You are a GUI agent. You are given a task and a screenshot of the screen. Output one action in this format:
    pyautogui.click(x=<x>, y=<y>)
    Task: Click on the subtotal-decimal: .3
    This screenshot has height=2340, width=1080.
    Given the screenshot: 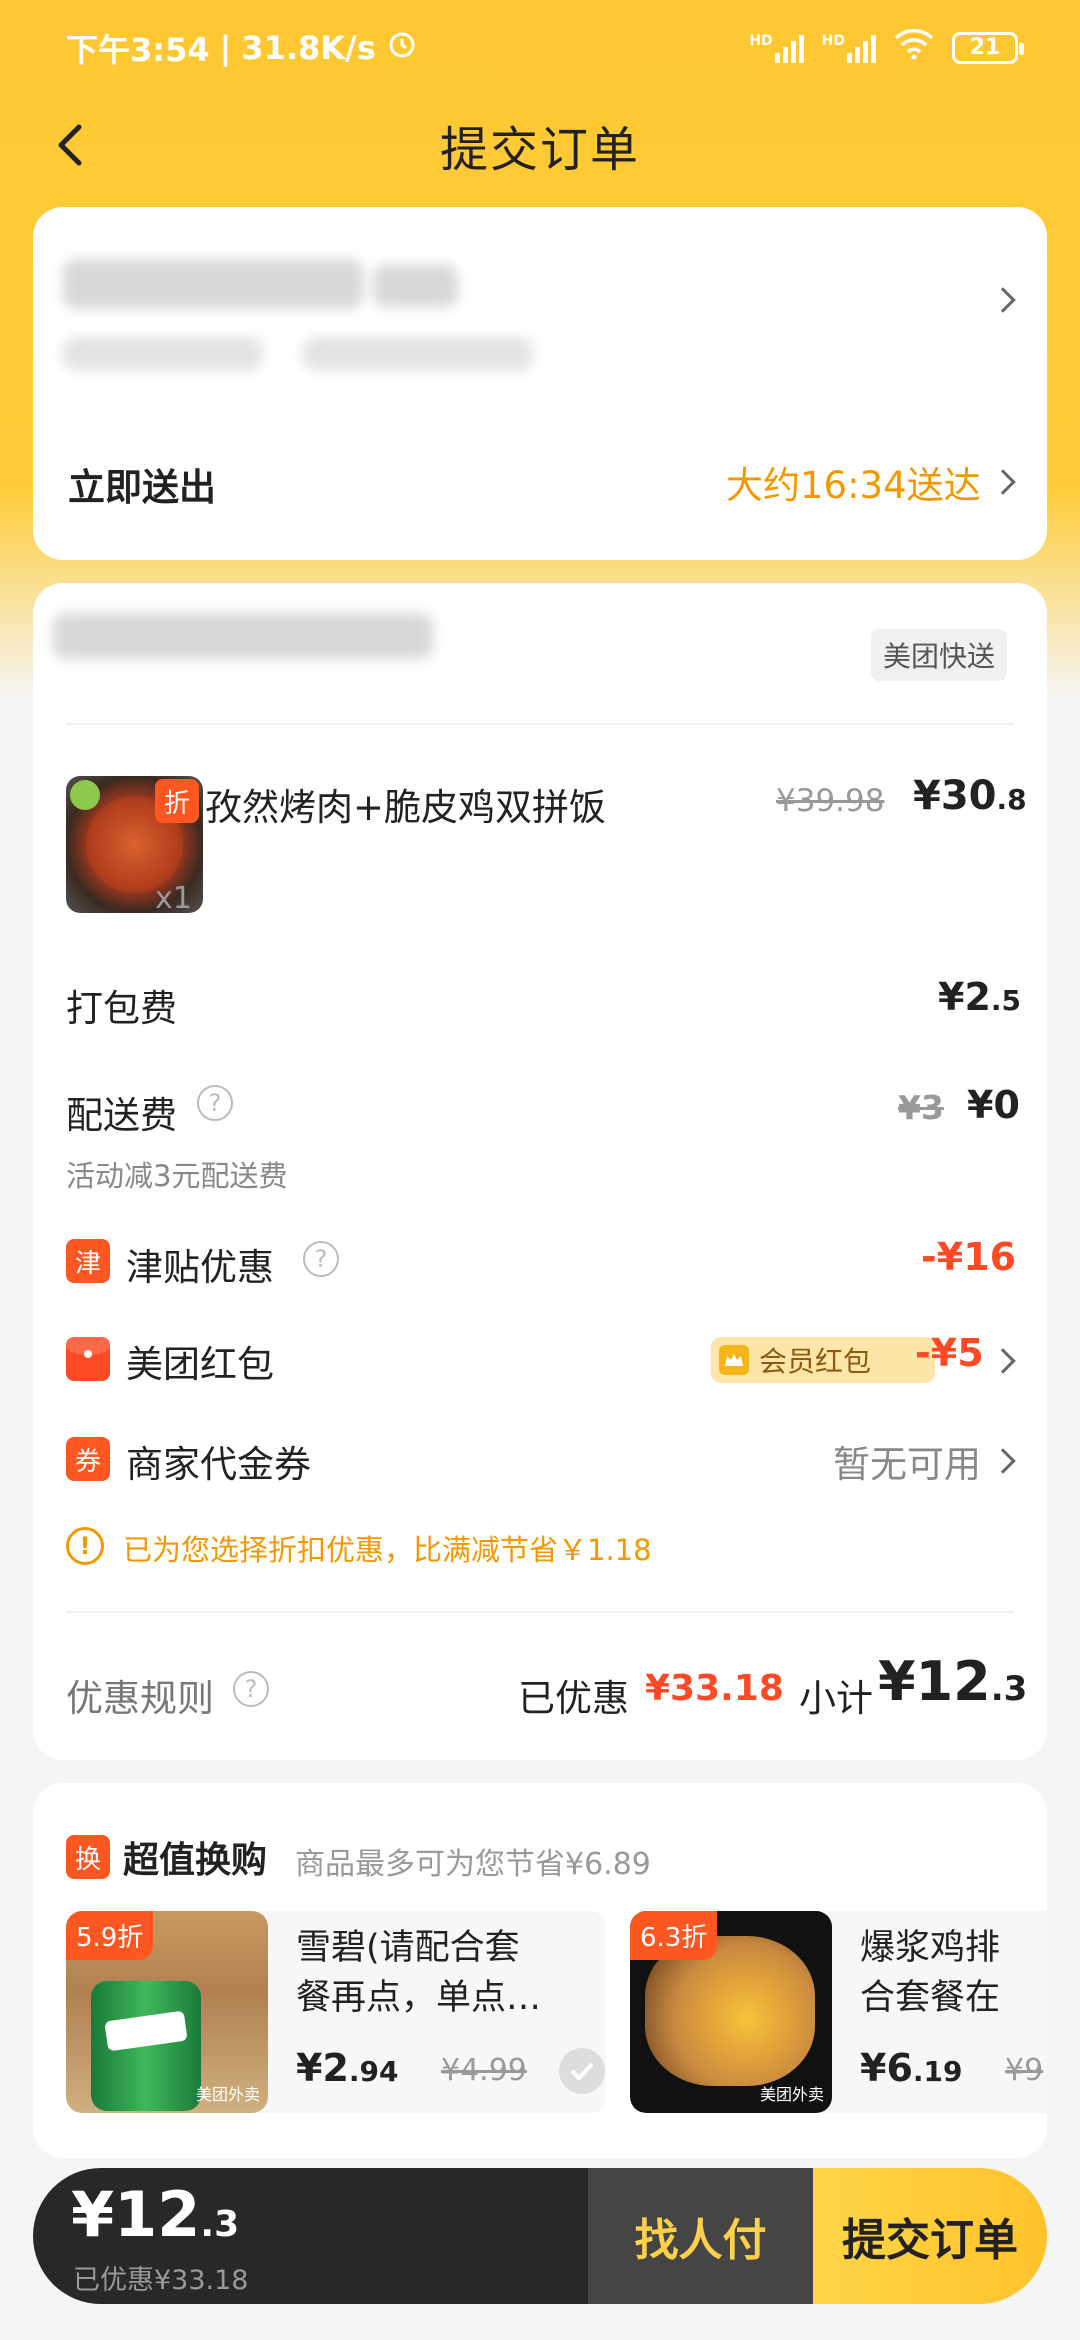 What is the action you would take?
    pyautogui.click(x=1009, y=1689)
    